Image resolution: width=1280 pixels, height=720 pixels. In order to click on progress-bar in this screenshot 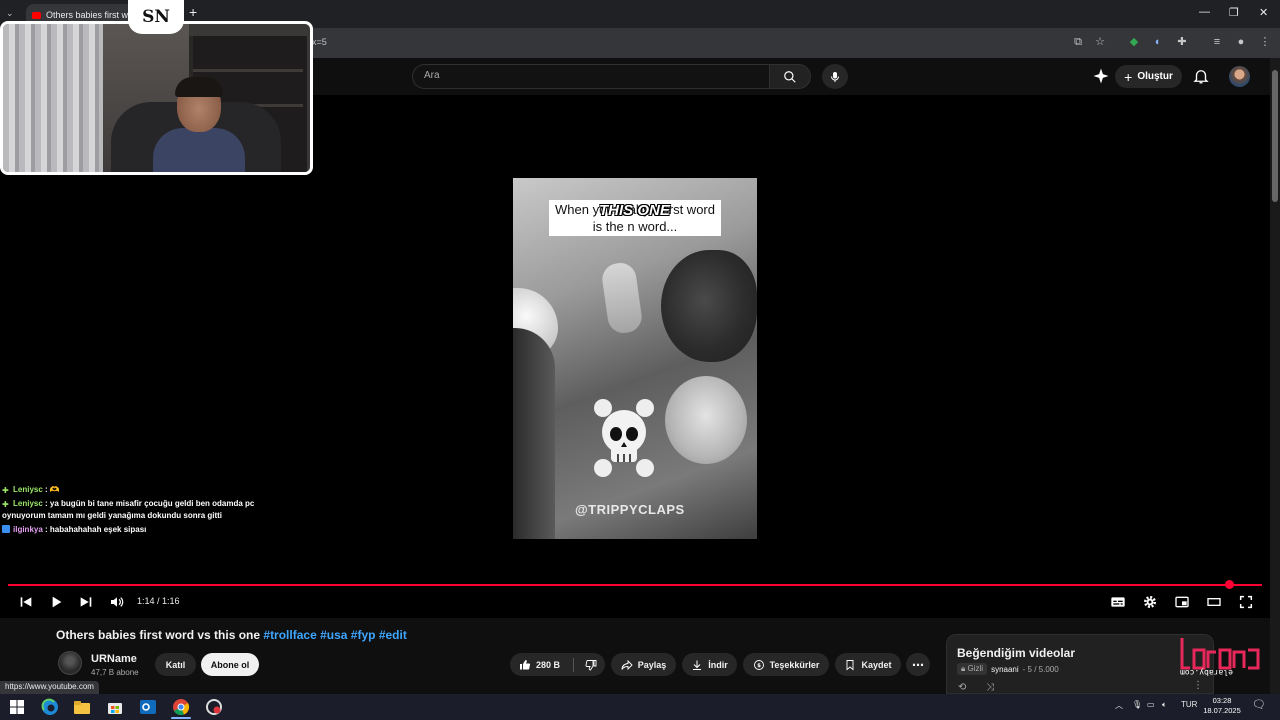, I will do `click(635, 585)`.